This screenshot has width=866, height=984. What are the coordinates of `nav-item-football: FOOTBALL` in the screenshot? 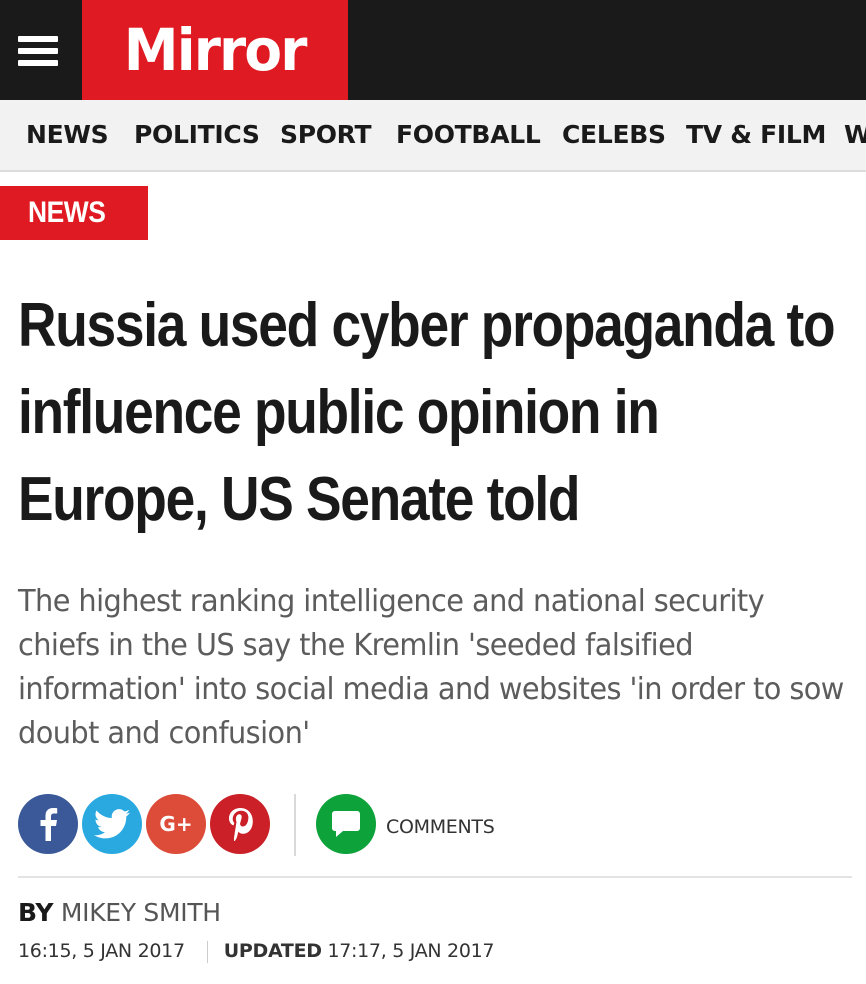 It's located at (468, 135).